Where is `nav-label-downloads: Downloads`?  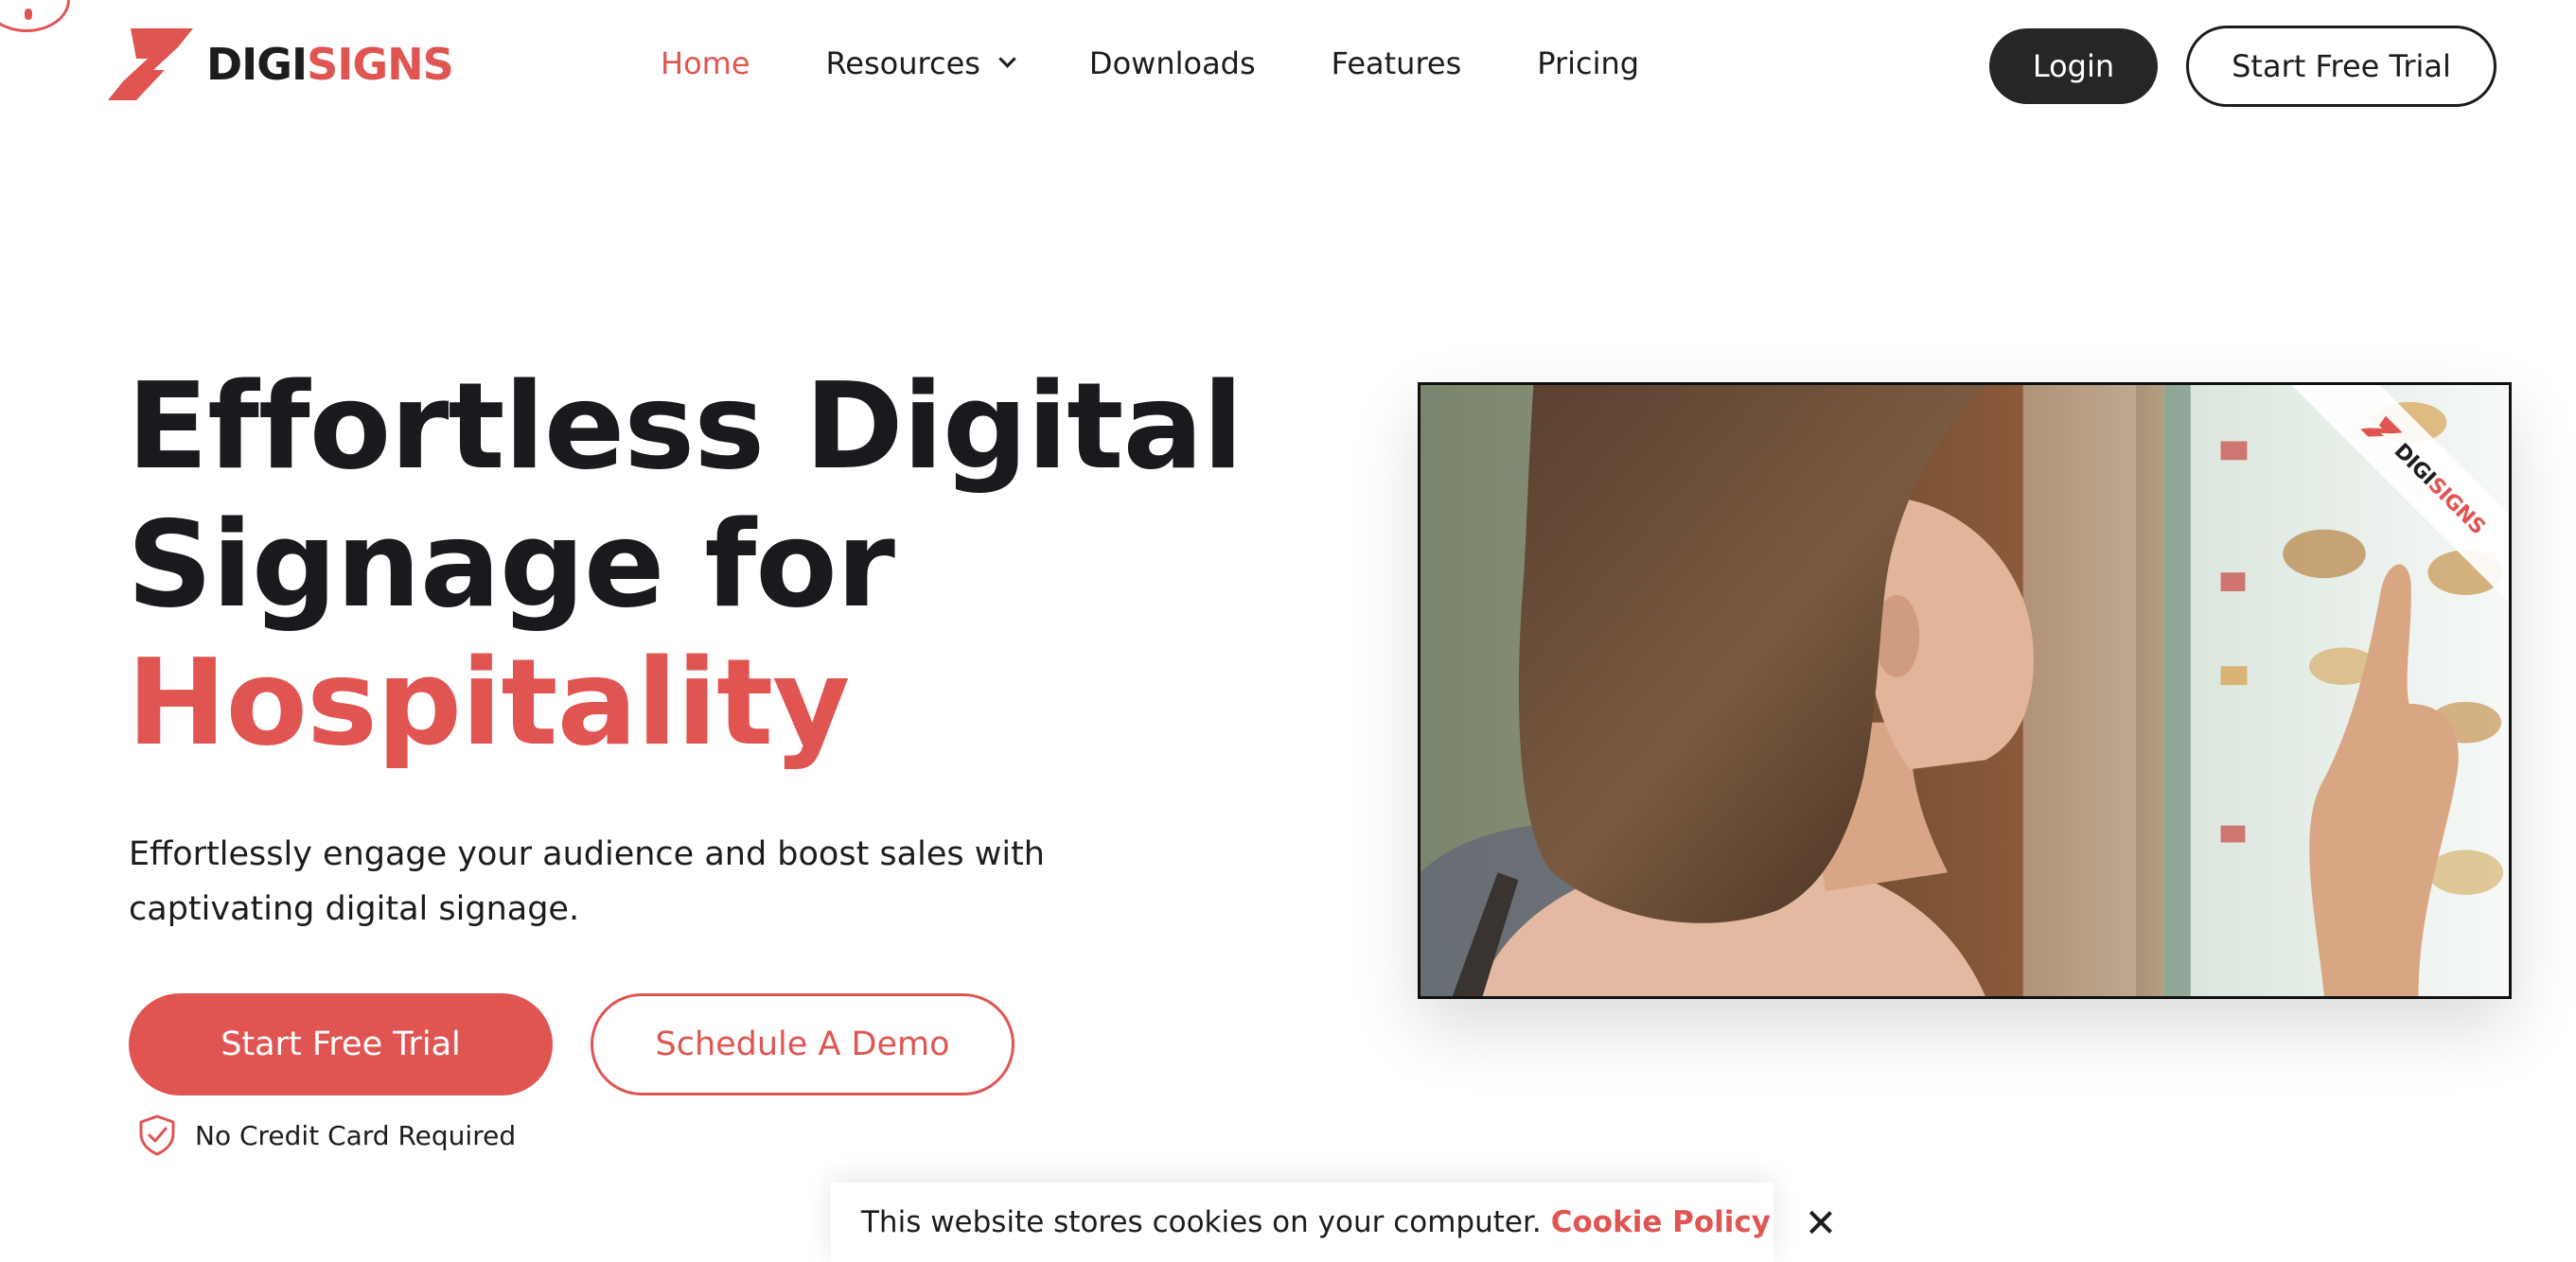 nav-label-downloads: Downloads is located at coordinates (1172, 63).